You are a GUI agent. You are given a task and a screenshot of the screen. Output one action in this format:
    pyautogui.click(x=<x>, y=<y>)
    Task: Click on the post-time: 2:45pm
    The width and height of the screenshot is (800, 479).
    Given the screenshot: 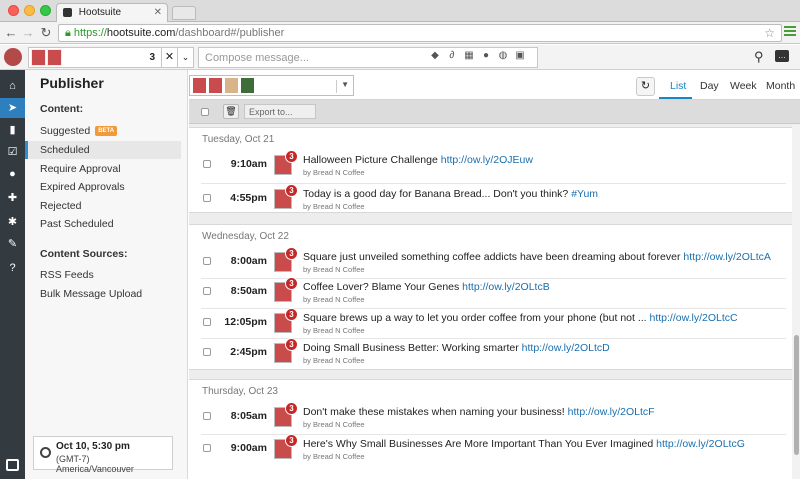 What is the action you would take?
    pyautogui.click(x=248, y=352)
    